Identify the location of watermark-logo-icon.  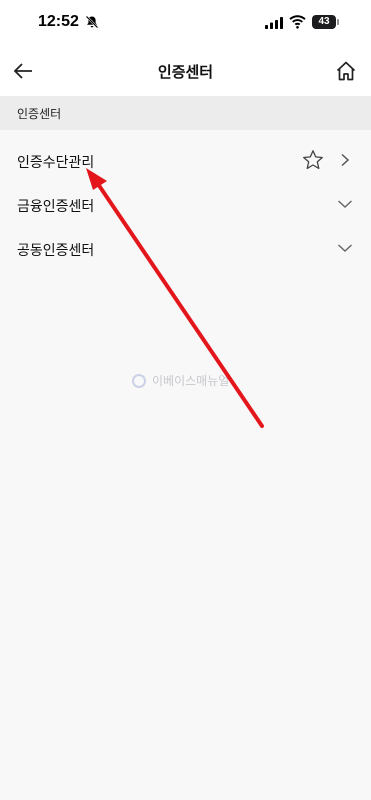
(139, 380).